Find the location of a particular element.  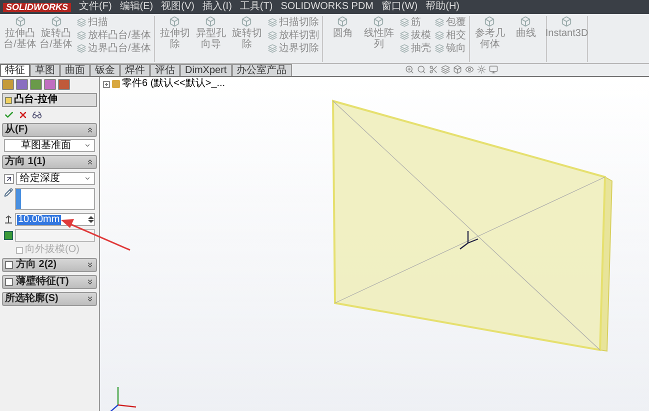

ribbon-tab: 曲面 is located at coordinates (75, 70).